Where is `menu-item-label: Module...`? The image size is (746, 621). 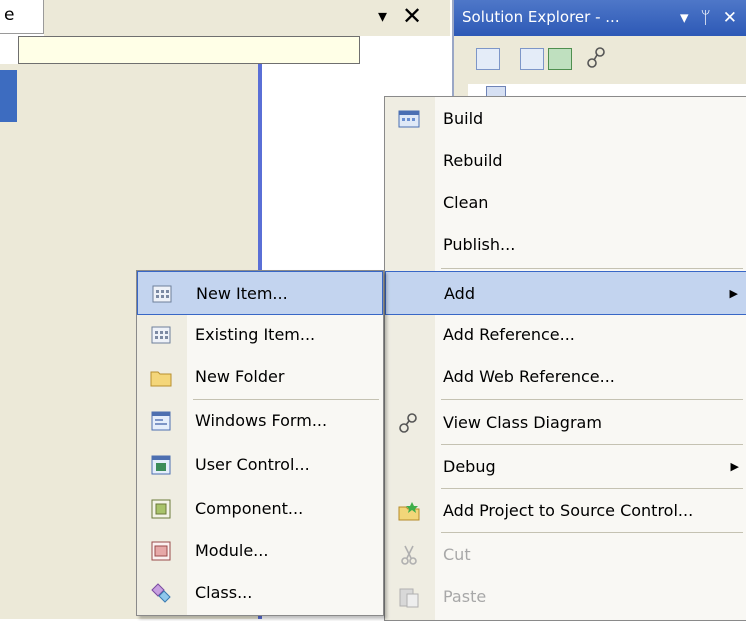 menu-item-label: Module... is located at coordinates (232, 550).